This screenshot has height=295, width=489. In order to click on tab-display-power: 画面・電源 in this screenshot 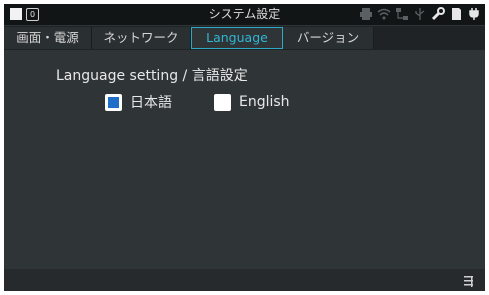, I will do `click(48, 38)`.